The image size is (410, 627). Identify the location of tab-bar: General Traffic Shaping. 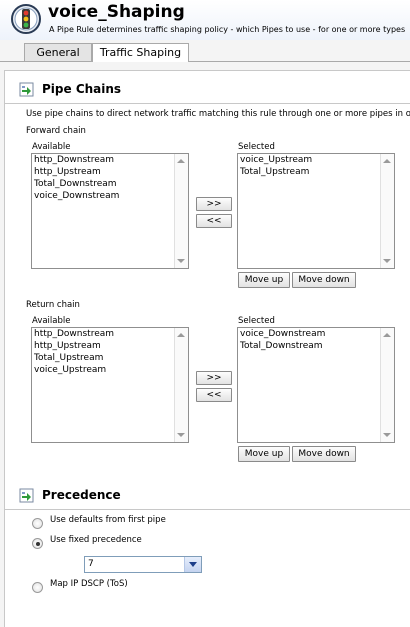
(205, 51).